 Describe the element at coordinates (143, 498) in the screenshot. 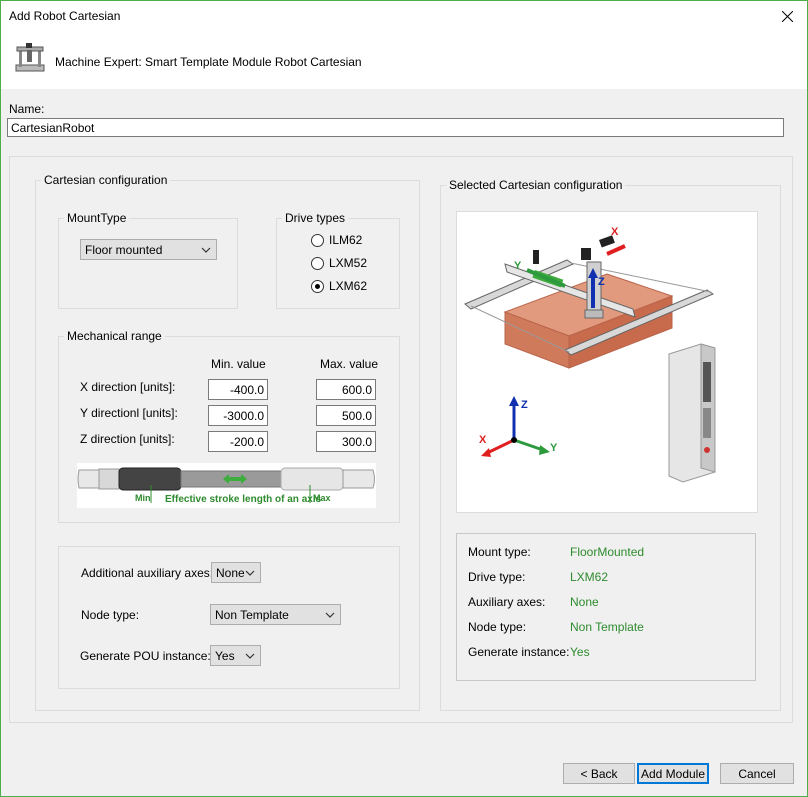

I see `stroke-min-label: Min` at that location.